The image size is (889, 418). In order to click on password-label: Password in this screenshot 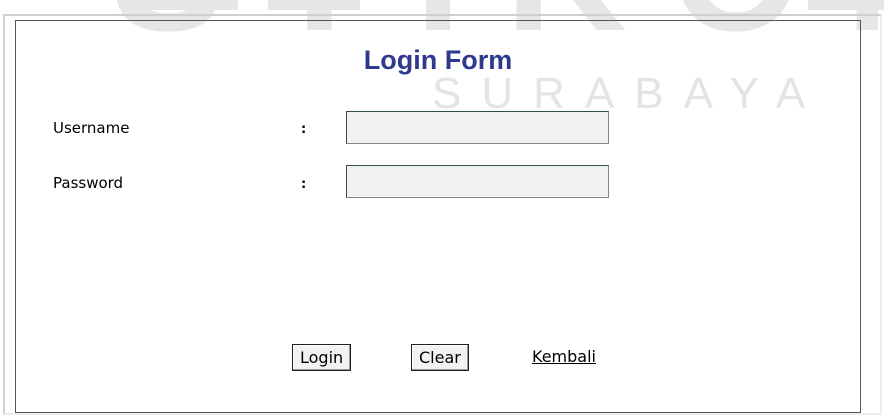, I will do `click(88, 183)`.